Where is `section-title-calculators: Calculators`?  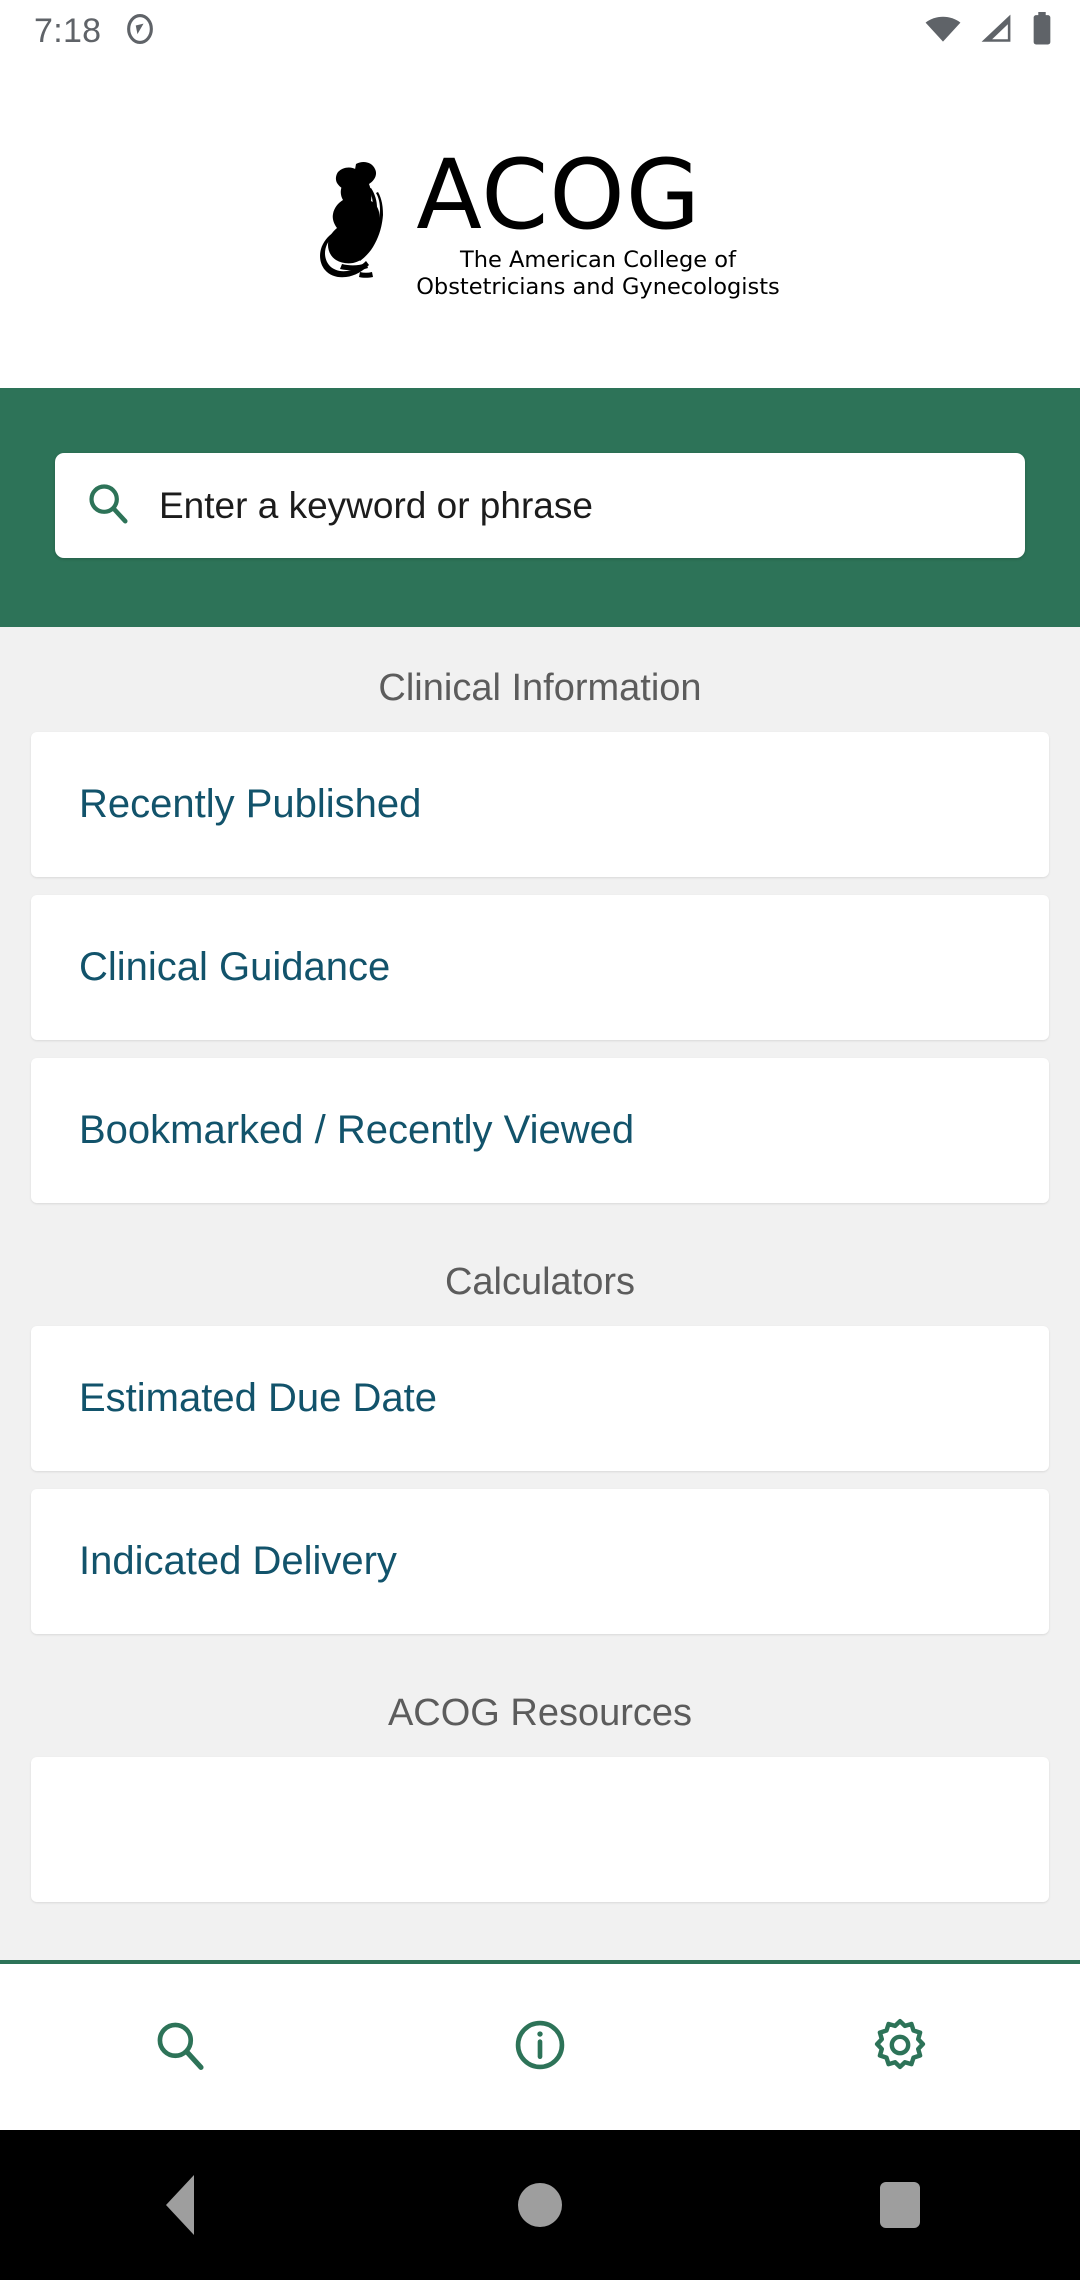 section-title-calculators: Calculators is located at coordinates (540, 1282).